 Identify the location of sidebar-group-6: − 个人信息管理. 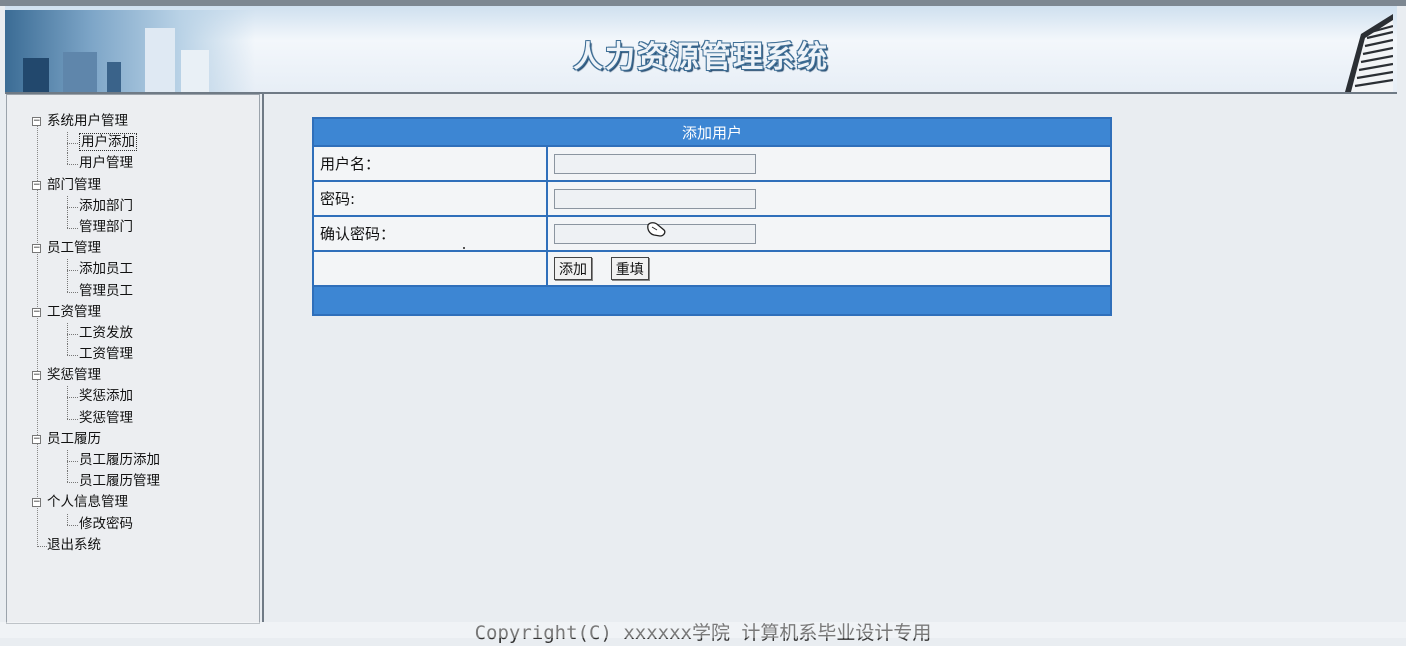
(93, 502).